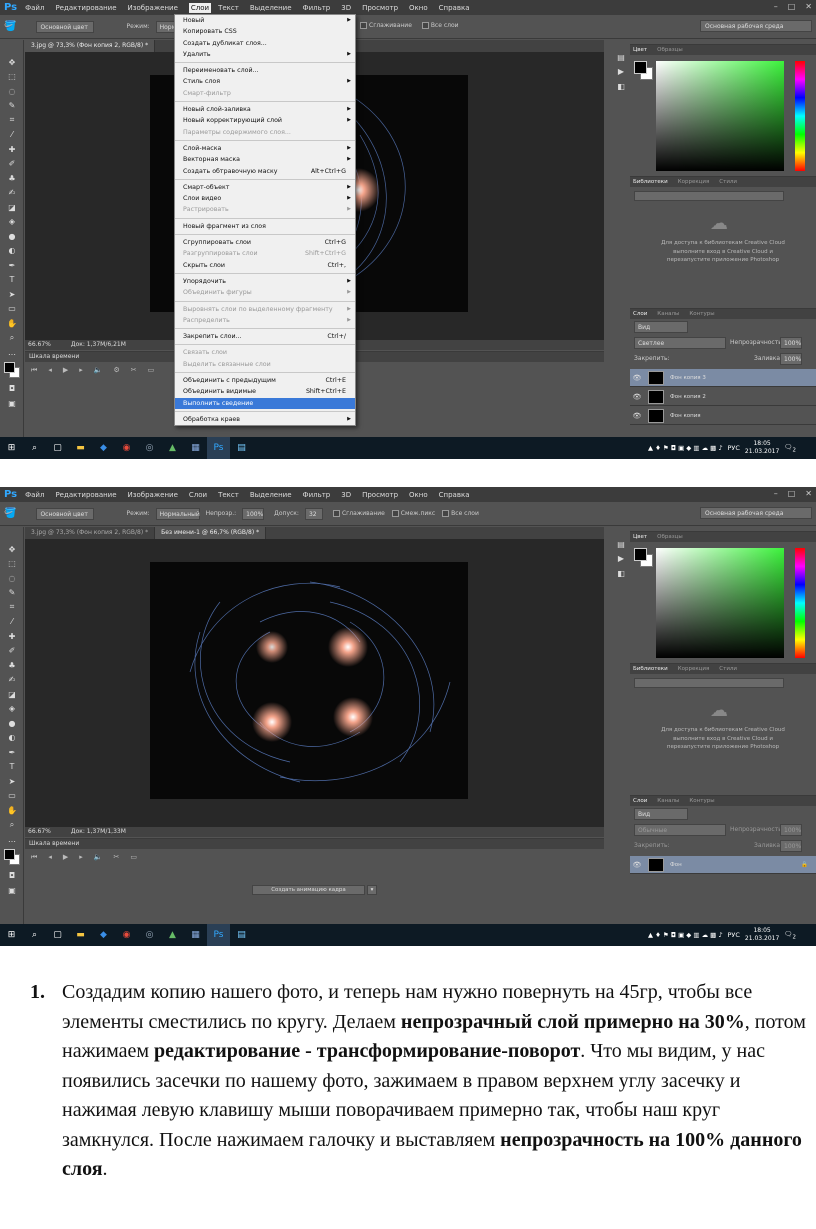 This screenshot has width=816, height=1229. What do you see at coordinates (418, 495) in the screenshot?
I see `menu-window: Окно` at bounding box center [418, 495].